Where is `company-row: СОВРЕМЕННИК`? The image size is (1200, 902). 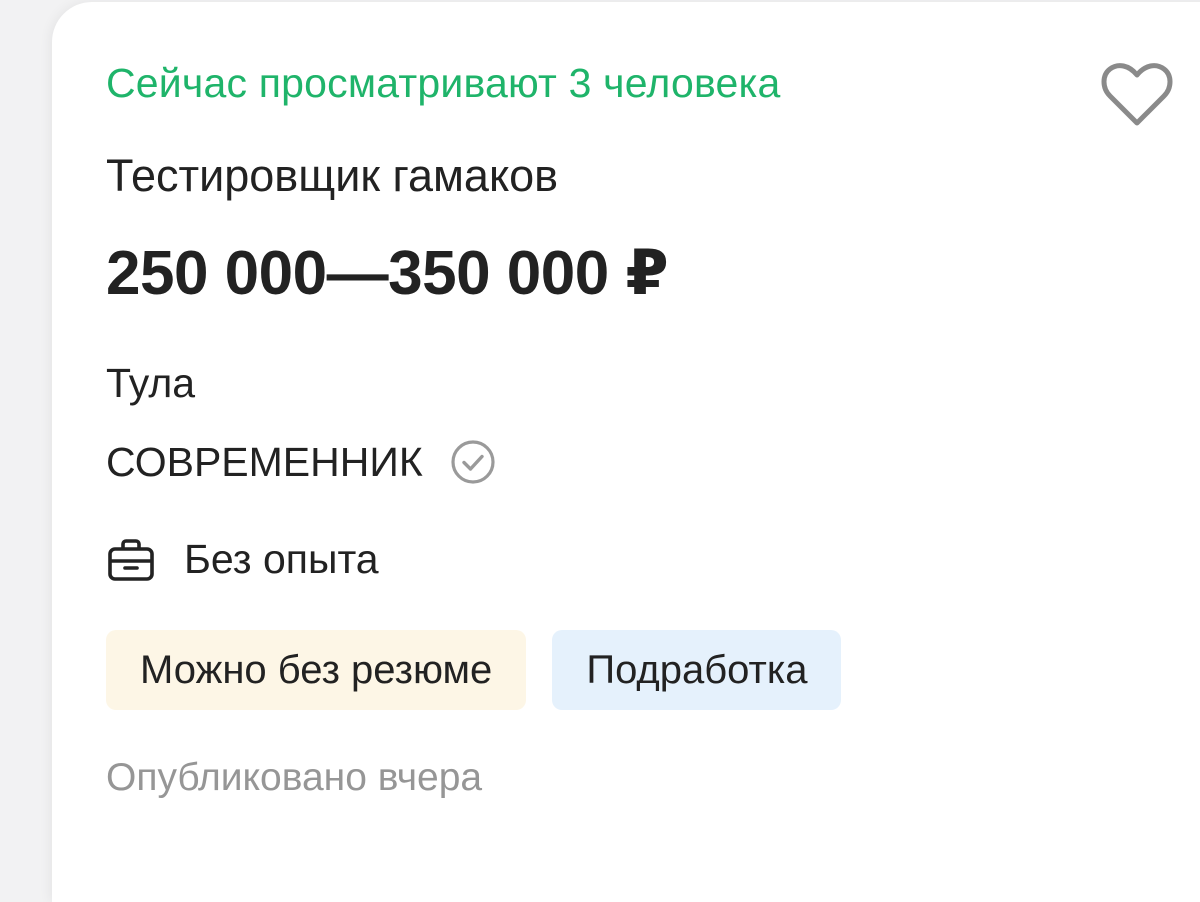 company-row: СОВРЕМЕННИК is located at coordinates (301, 462).